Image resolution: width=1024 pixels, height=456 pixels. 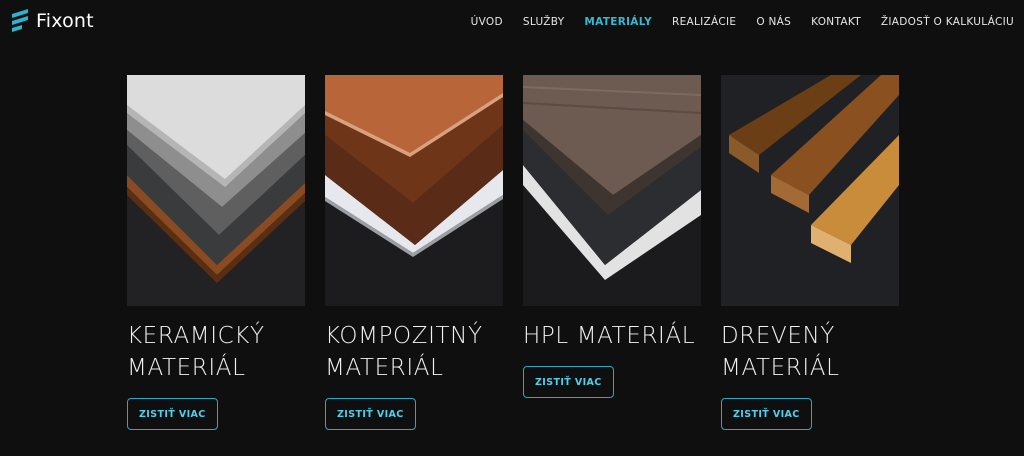 What do you see at coordinates (773, 22) in the screenshot?
I see `nav-item-o-nas: O NÁS` at bounding box center [773, 22].